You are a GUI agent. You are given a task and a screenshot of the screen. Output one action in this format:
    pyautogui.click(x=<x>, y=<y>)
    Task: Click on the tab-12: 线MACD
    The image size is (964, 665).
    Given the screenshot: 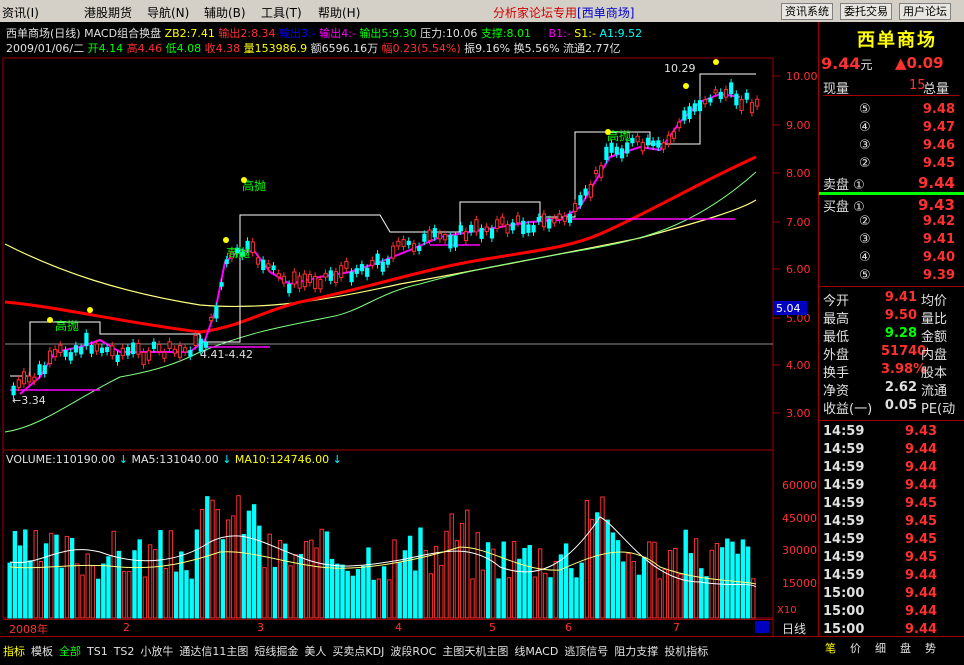 What is the action you would take?
    pyautogui.click(x=536, y=651)
    